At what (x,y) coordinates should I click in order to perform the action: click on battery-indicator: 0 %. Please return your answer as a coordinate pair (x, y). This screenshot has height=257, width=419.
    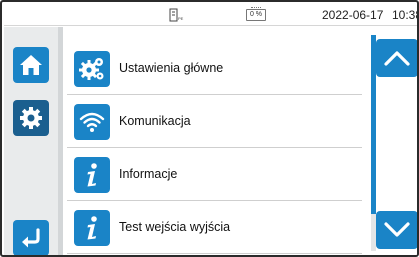
    Looking at the image, I should click on (256, 14).